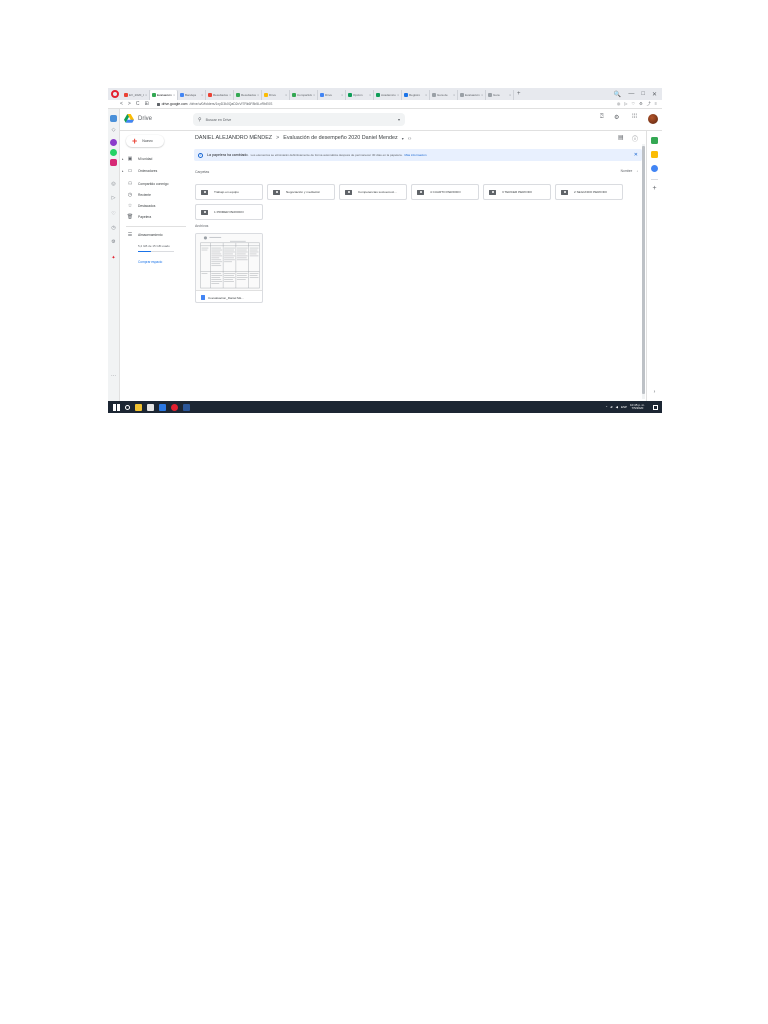 The height and width of the screenshot is (1024, 768). What do you see at coordinates (416, 155) in the screenshot?
I see `banner-more-info-link: Más información` at bounding box center [416, 155].